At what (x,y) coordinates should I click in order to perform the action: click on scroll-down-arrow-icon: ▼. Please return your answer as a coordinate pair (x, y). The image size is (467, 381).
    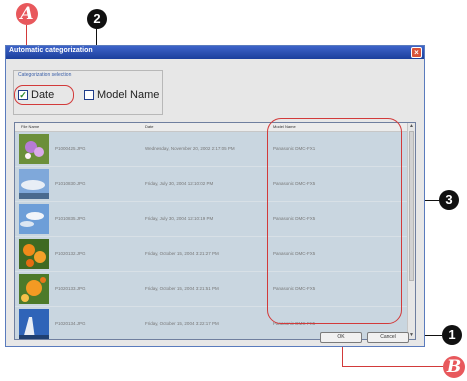
    Looking at the image, I should click on (411, 335).